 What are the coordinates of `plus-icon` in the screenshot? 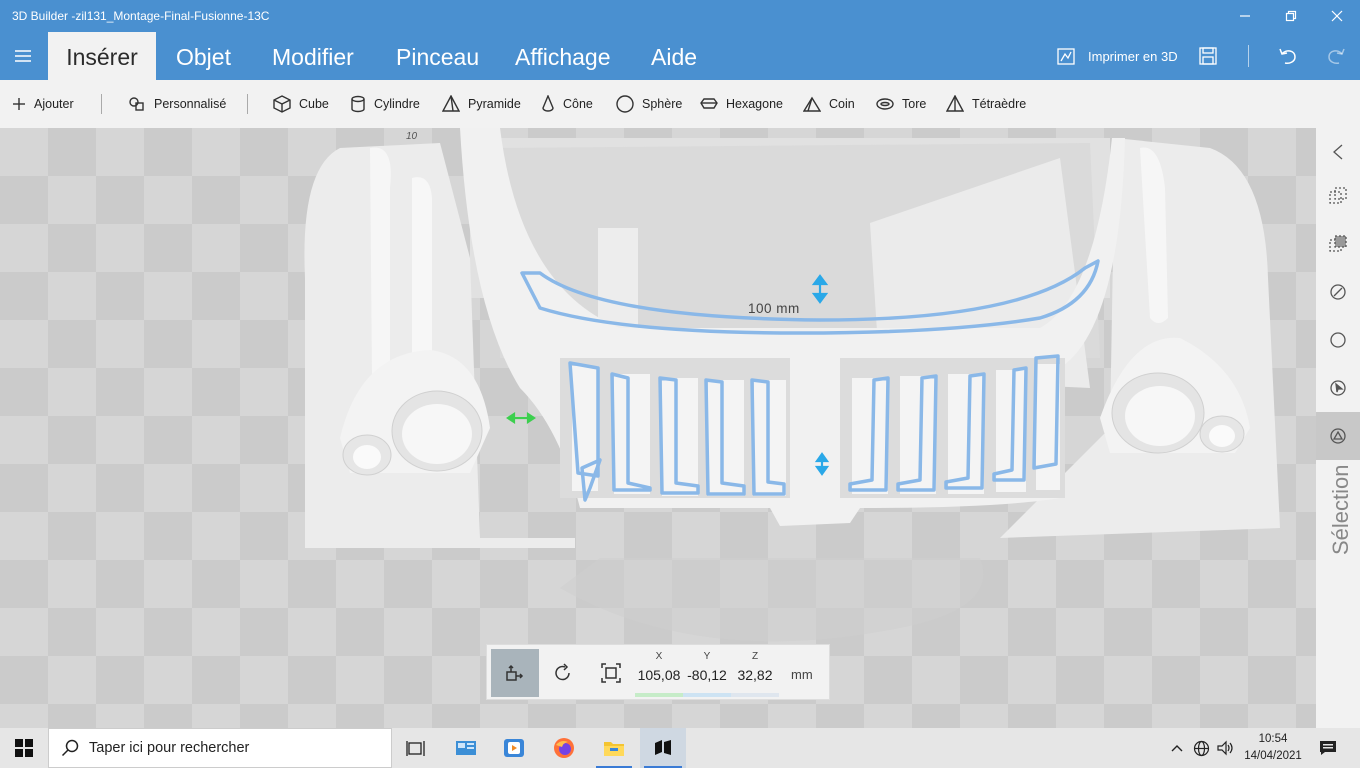 It's located at (19, 104).